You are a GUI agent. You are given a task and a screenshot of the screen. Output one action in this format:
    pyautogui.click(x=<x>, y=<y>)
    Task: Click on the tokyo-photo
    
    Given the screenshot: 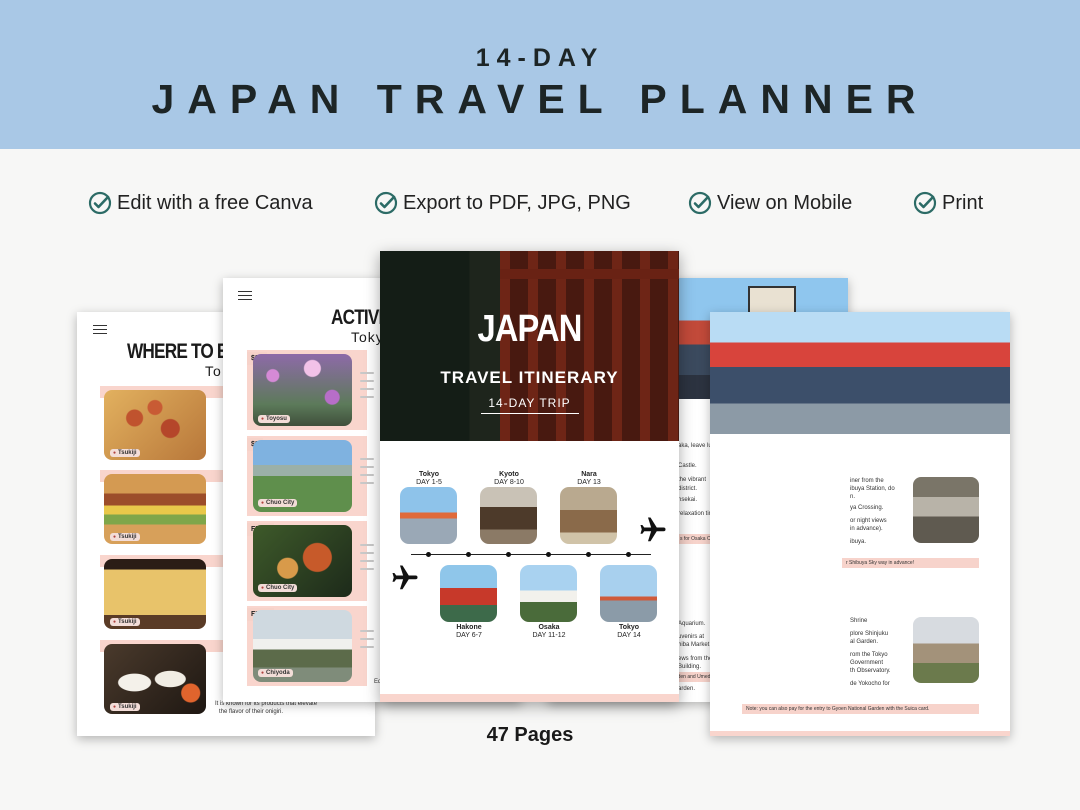 What is the action you would take?
    pyautogui.click(x=428, y=515)
    